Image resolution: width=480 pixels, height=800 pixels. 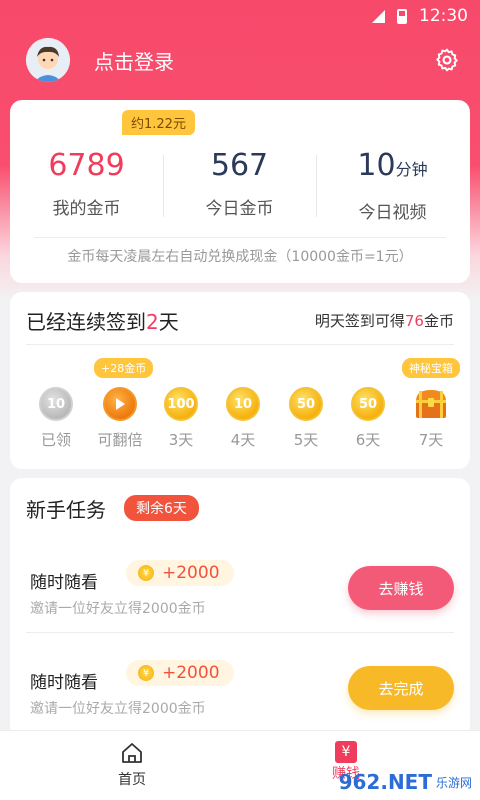 What do you see at coordinates (411, 169) in the screenshot?
I see `today-video-unit: 分钟` at bounding box center [411, 169].